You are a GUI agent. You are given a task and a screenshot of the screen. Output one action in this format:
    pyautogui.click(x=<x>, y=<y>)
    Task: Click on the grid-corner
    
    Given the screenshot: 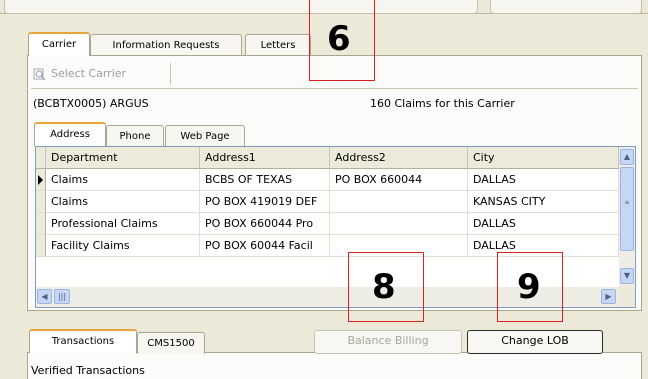 What is the action you would take?
    pyautogui.click(x=41, y=158)
    